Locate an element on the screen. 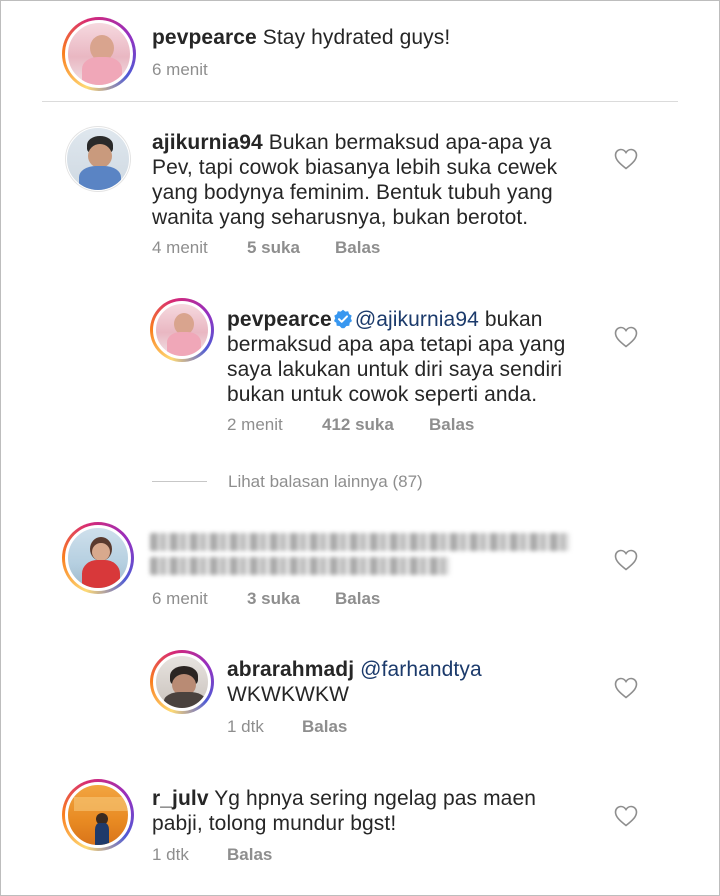 This screenshot has height=896, width=720. view-more-label: Lihat balasan lainnya (87) is located at coordinates (325, 482).